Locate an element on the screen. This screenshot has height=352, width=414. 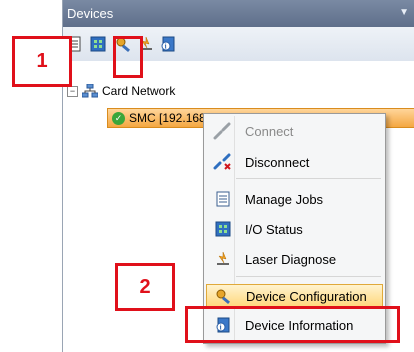
step-1-callout: 1 is located at coordinates (42, 61).